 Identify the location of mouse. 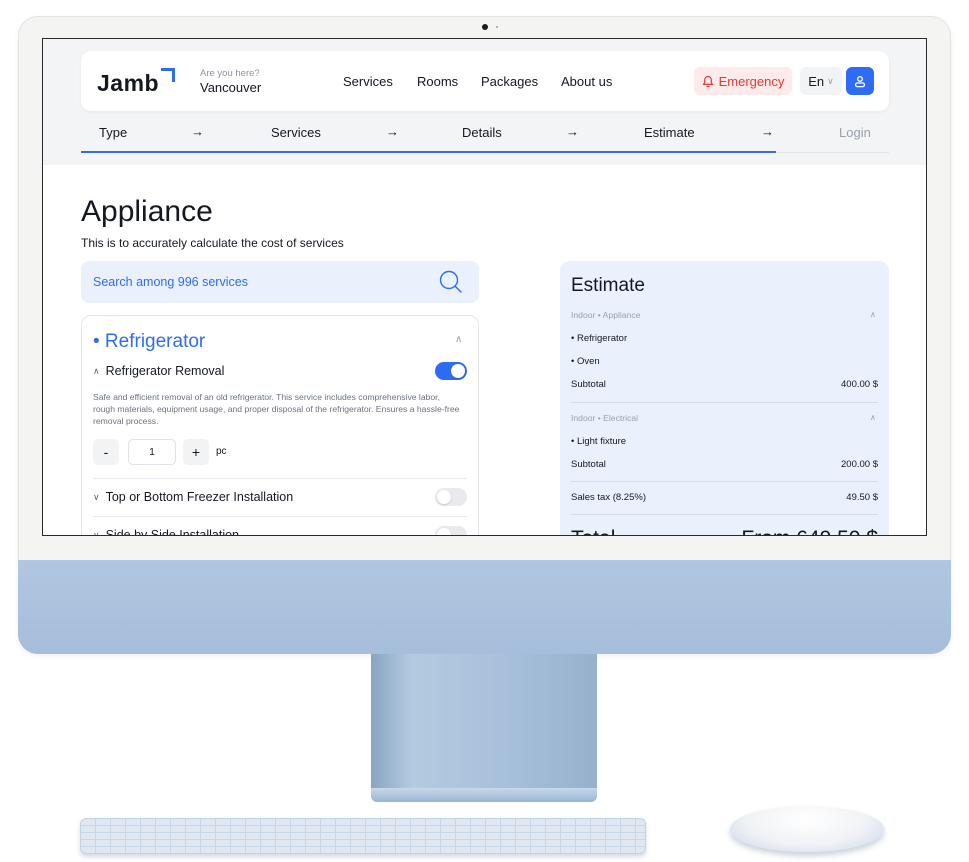
(807, 829).